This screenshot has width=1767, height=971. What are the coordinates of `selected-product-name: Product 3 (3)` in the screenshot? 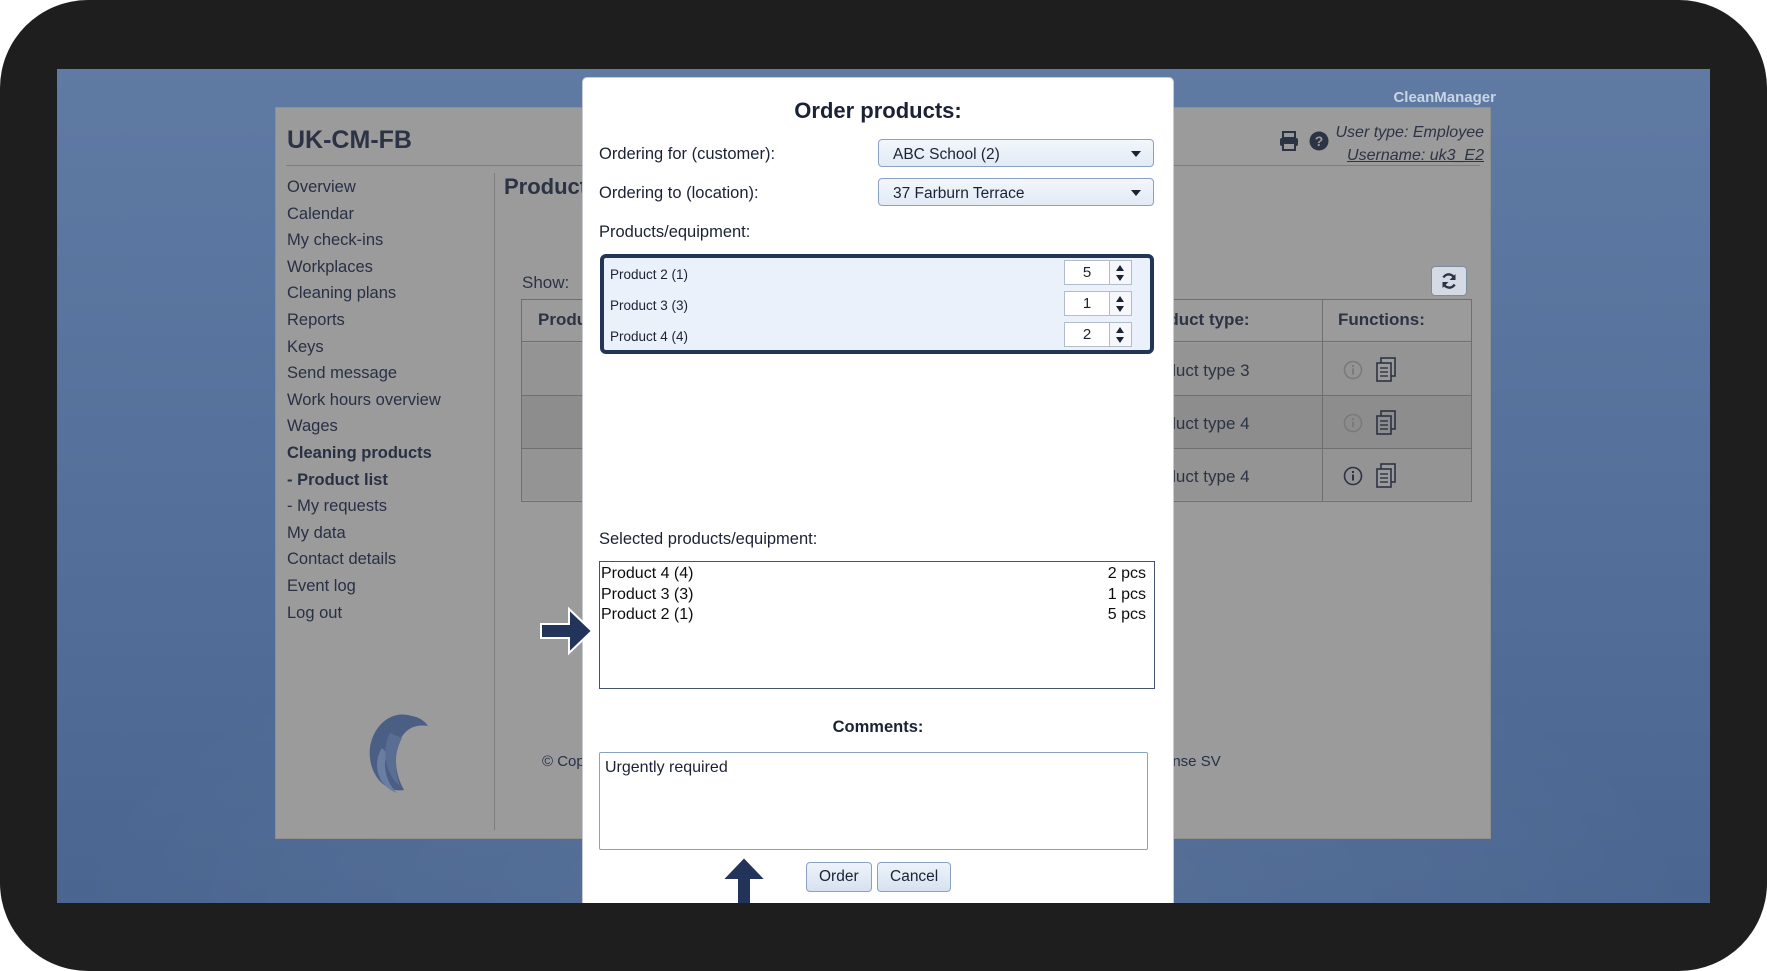 It's located at (647, 594).